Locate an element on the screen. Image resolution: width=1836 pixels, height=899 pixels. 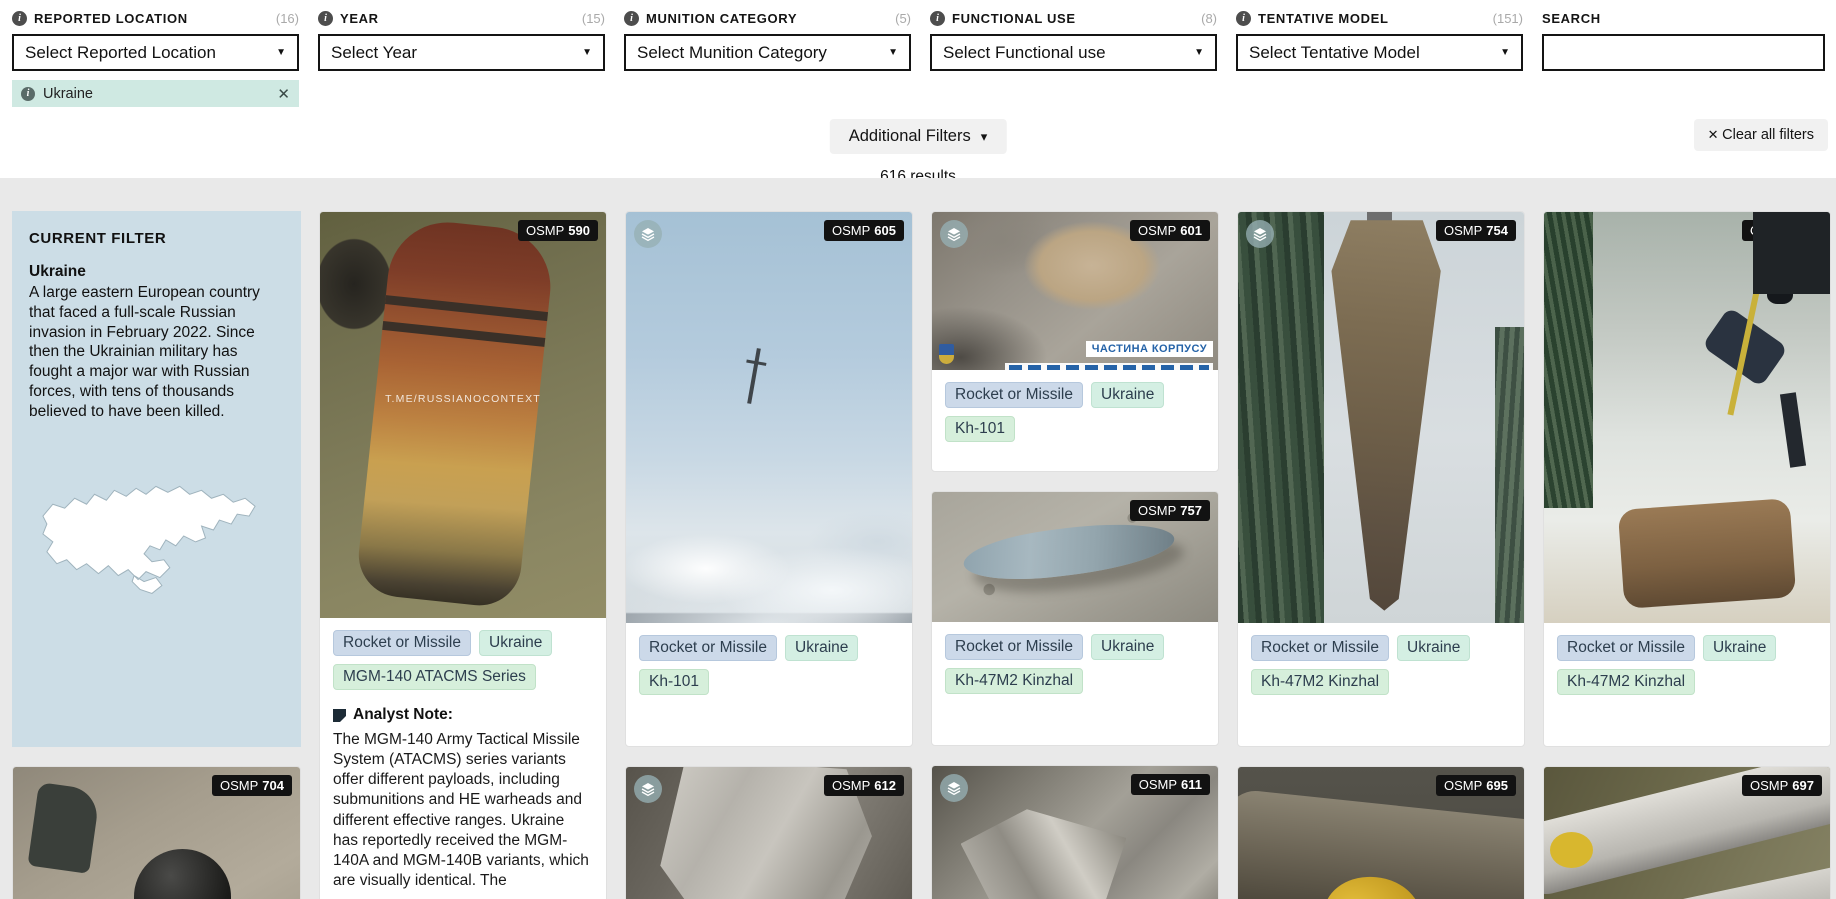
munition-photo: OSMP 611 is located at coordinates (1075, 832).